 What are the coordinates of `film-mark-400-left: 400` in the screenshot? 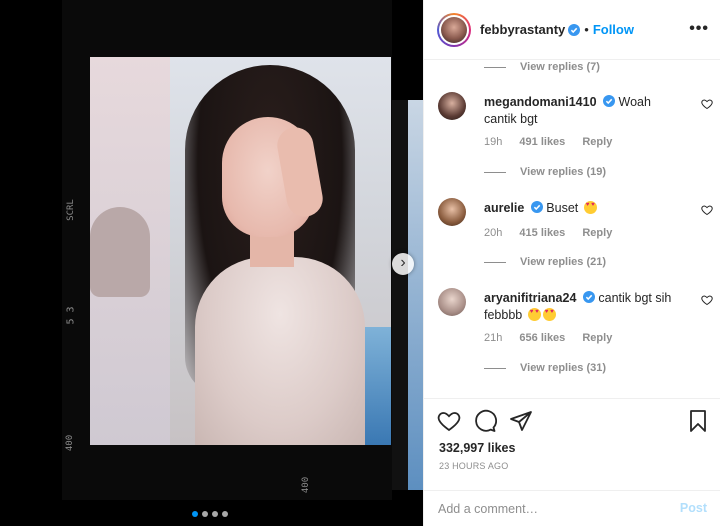 It's located at (70, 443).